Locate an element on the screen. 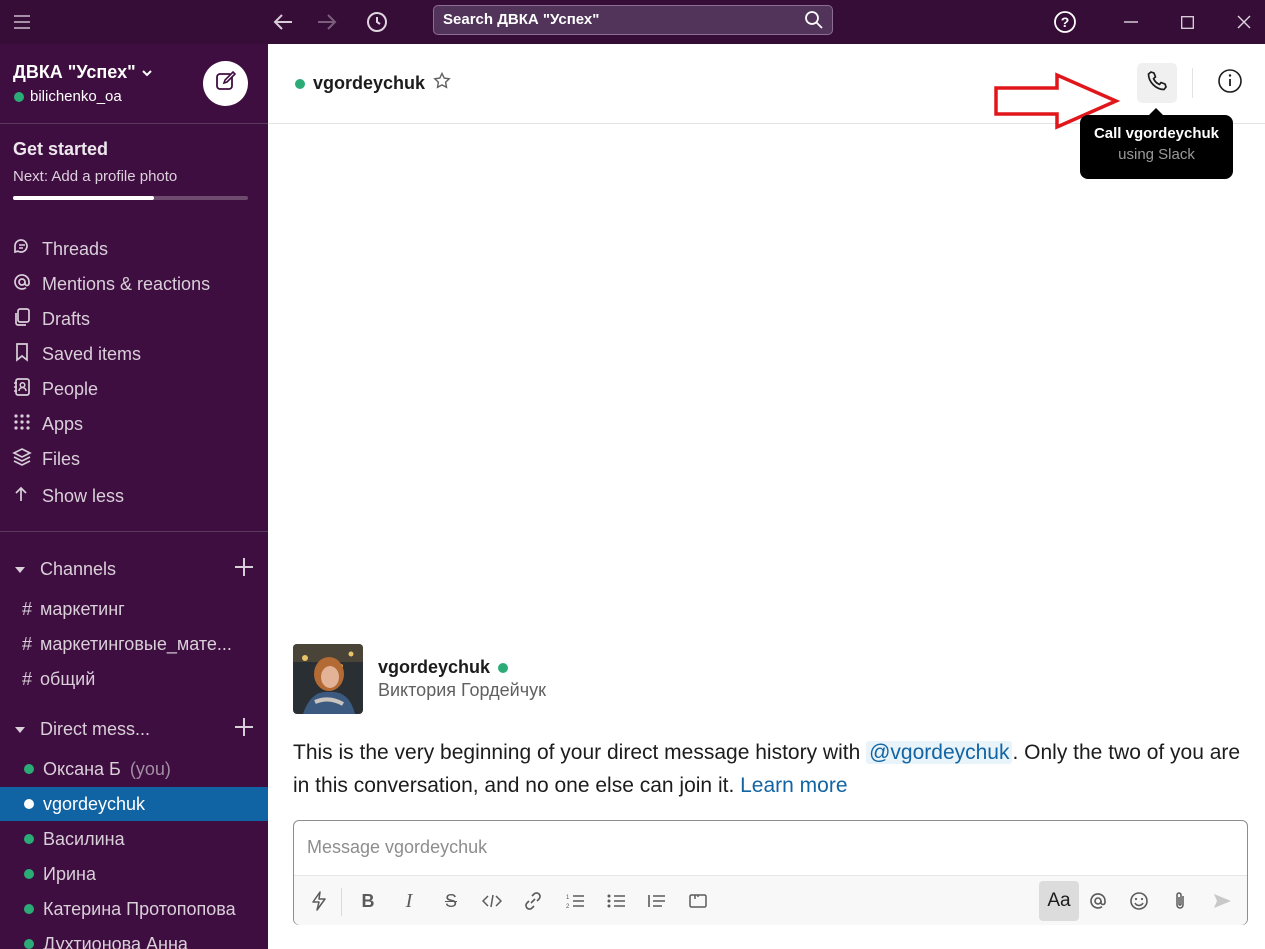 The image size is (1265, 949). format-toggle-button: Aa is located at coordinates (1059, 901).